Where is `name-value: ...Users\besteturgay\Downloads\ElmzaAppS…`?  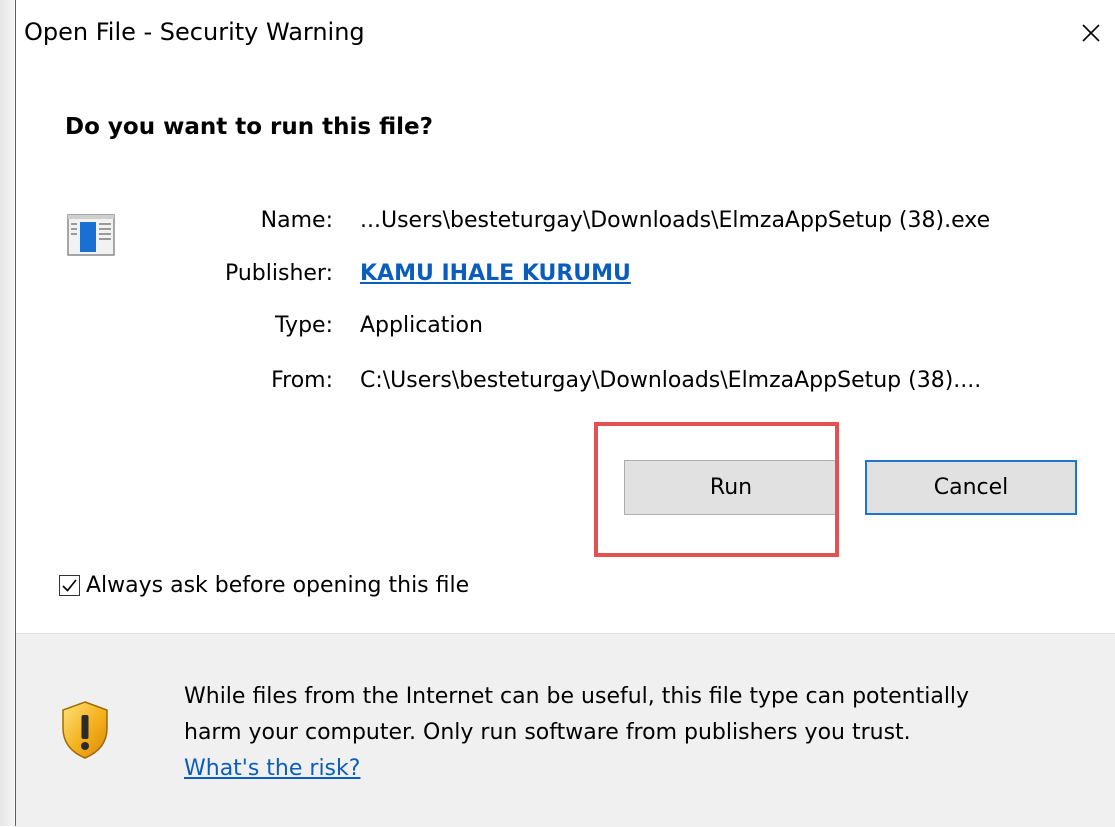
name-value: ...Users\besteturgay\Downloads\ElmzaAppS… is located at coordinates (675, 220).